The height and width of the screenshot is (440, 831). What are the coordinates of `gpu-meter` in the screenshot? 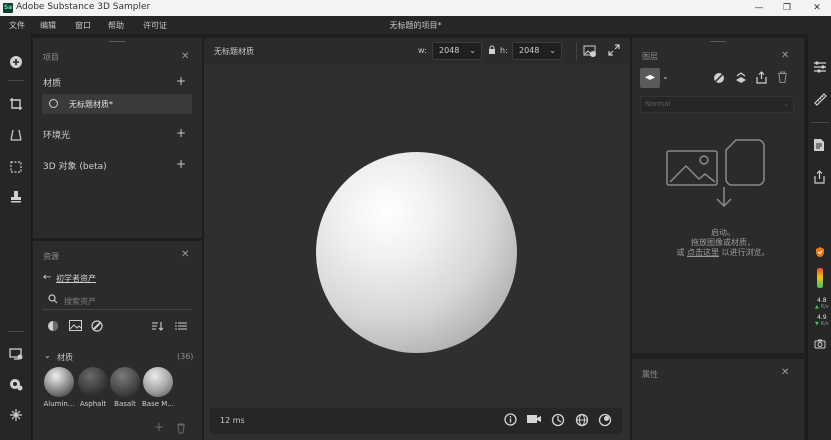 It's located at (820, 278).